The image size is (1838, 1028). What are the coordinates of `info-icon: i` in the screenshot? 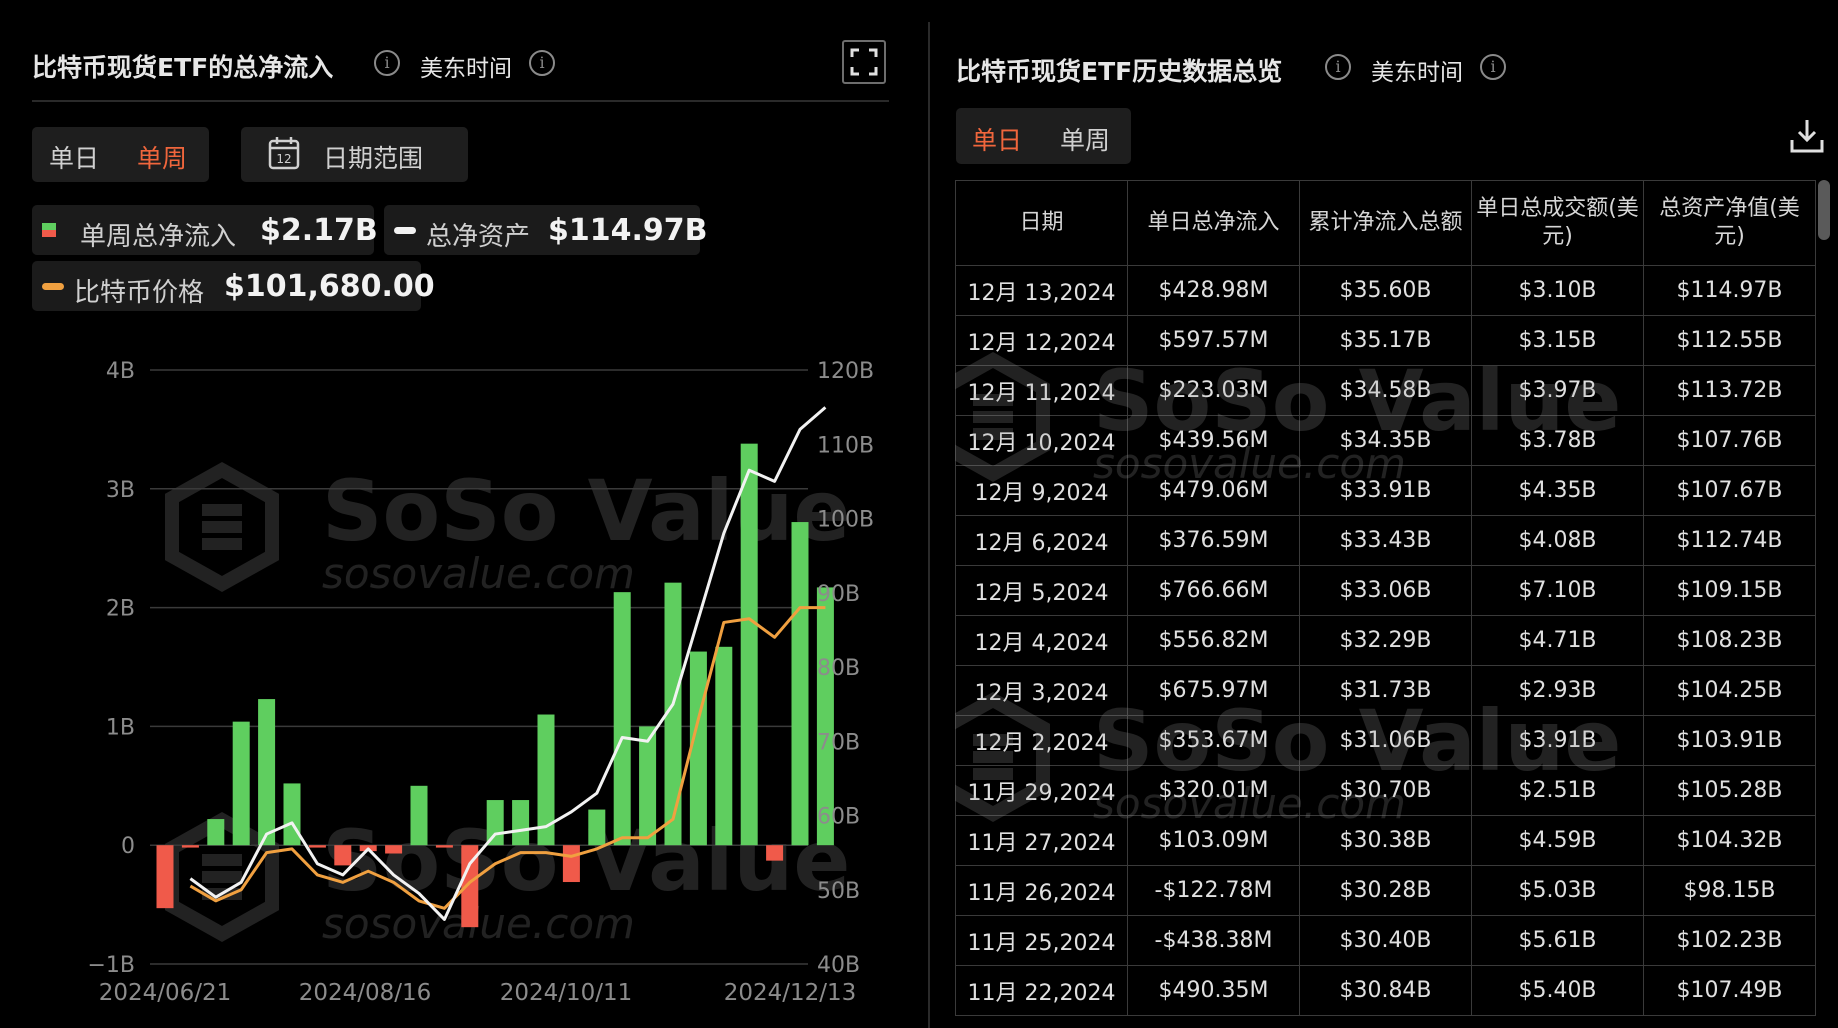 It's located at (1338, 67).